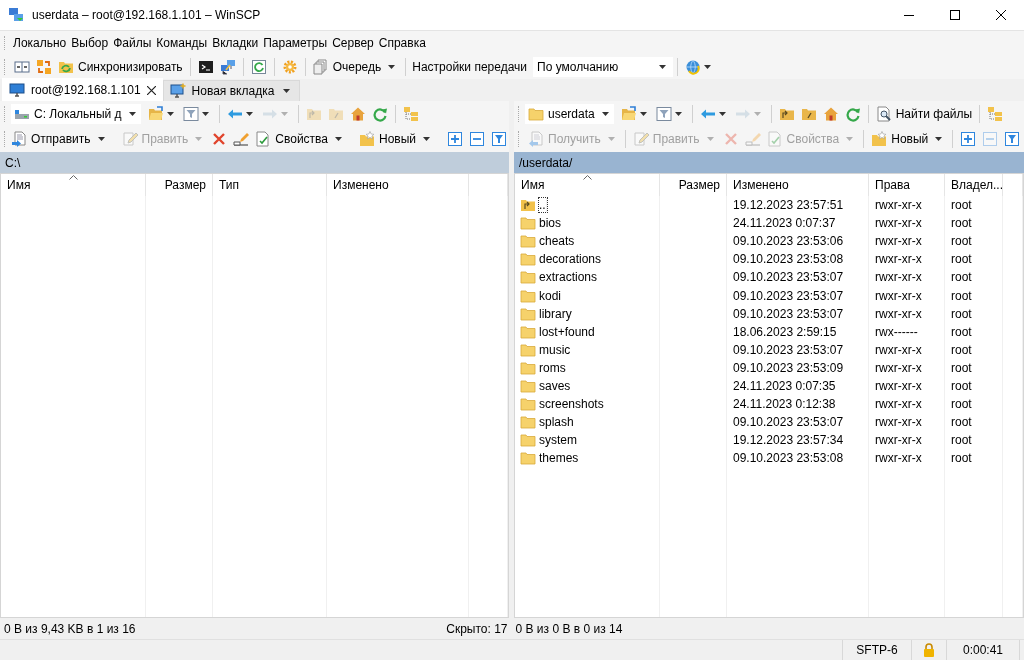 This screenshot has height=660, width=1024. What do you see at coordinates (879, 139) in the screenshot?
I see `new-folder-icon` at bounding box center [879, 139].